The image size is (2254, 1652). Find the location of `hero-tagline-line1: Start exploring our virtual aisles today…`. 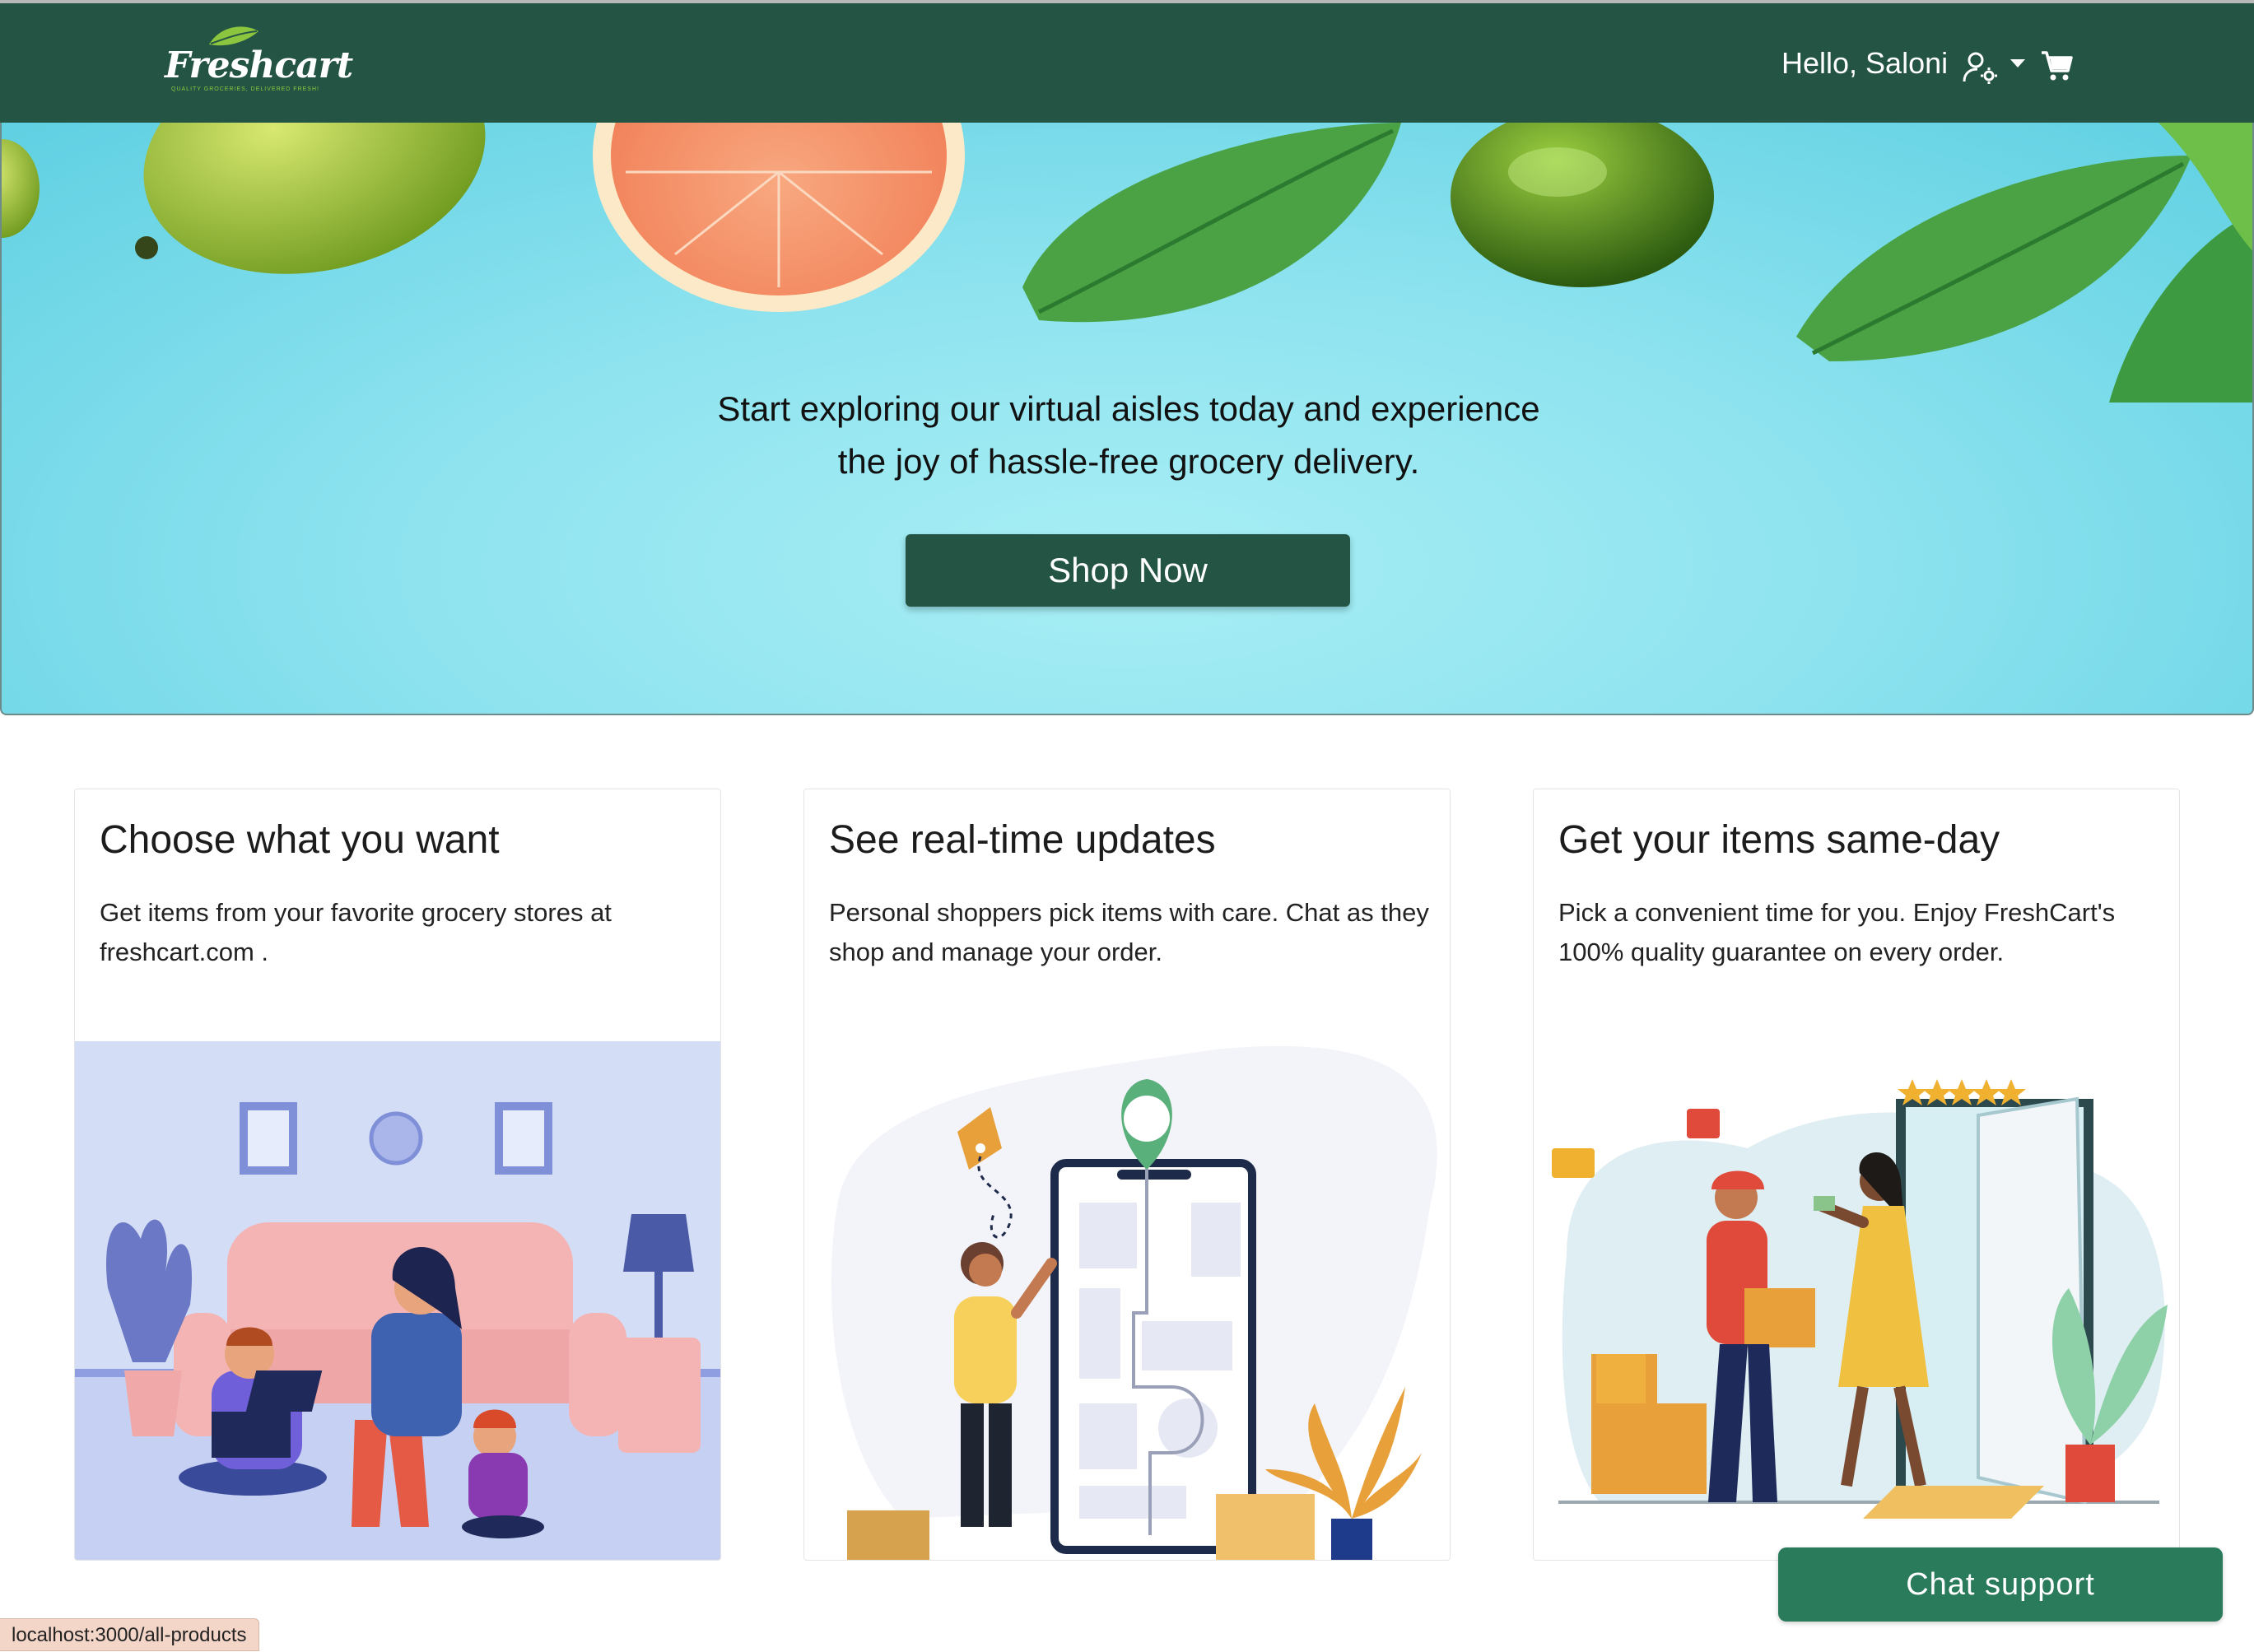

hero-tagline-line1: Start exploring our virtual aisles today… is located at coordinates (1128, 408).